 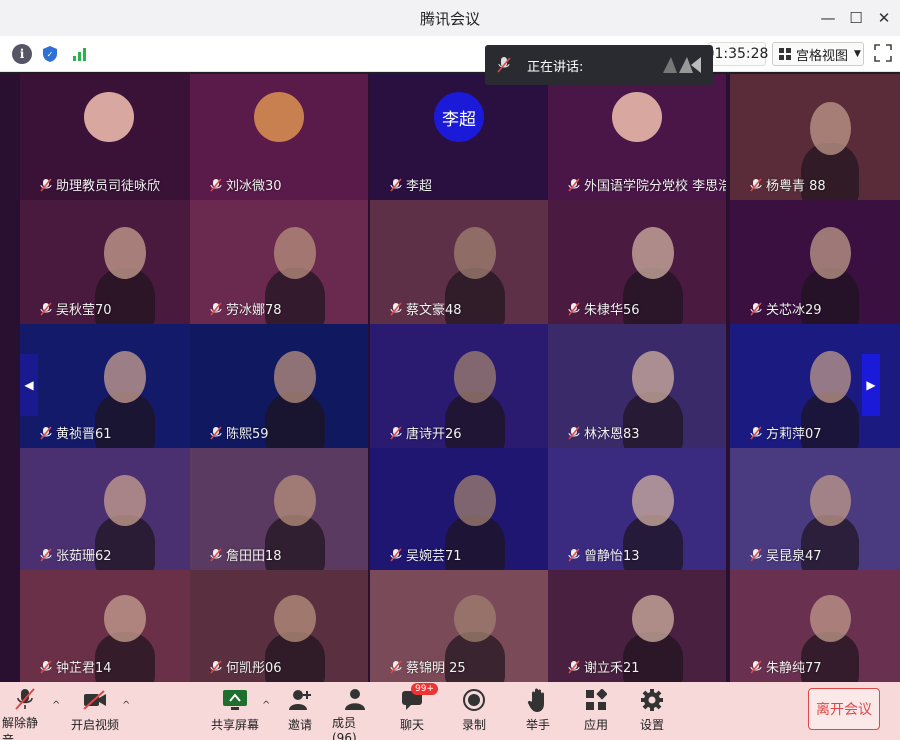 What do you see at coordinates (418, 698) in the screenshot?
I see `chat-icon: 99+` at bounding box center [418, 698].